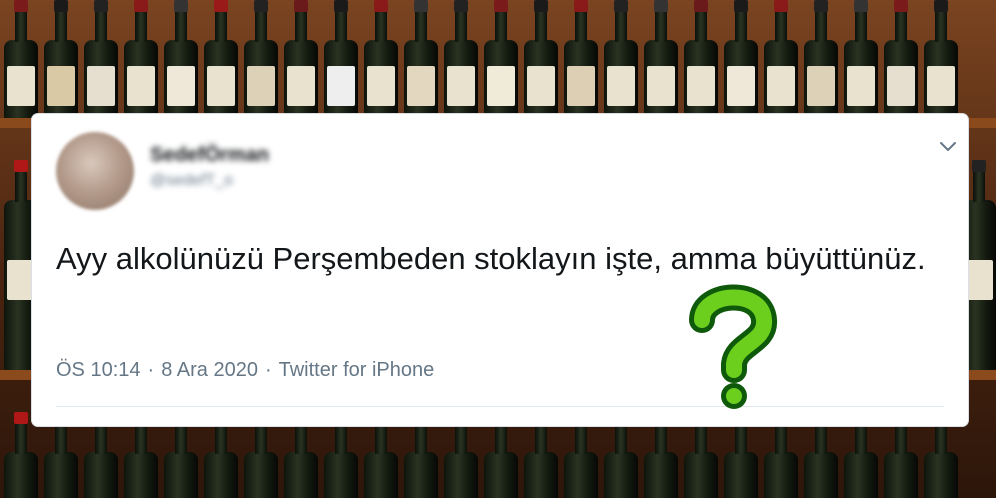 The height and width of the screenshot is (498, 996). I want to click on tweet-date: 8 Ara 2020, so click(209, 370).